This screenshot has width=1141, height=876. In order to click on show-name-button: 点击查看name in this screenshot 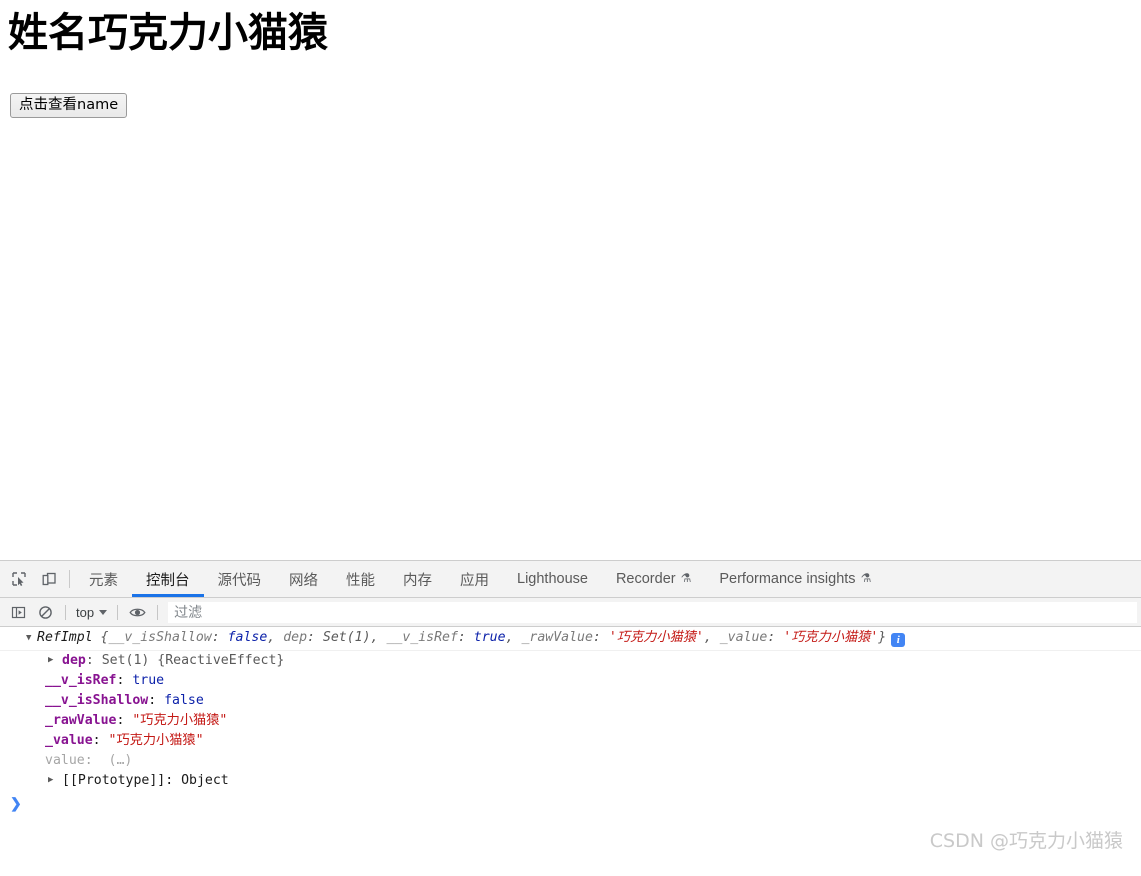, I will do `click(69, 105)`.